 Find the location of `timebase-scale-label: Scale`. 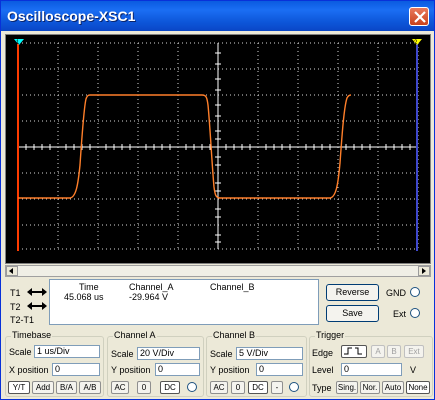

timebase-scale-label: Scale is located at coordinates (20, 352).